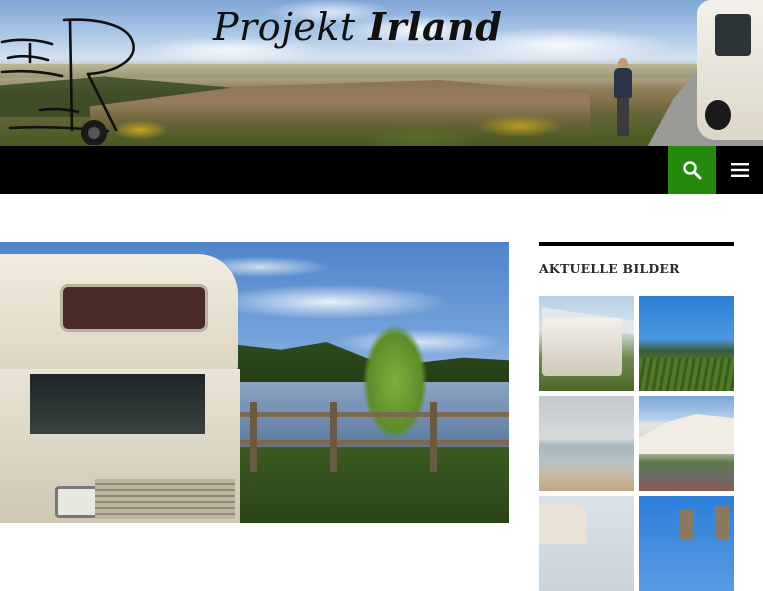 The image size is (763, 591). I want to click on banner-camper, so click(730, 70).